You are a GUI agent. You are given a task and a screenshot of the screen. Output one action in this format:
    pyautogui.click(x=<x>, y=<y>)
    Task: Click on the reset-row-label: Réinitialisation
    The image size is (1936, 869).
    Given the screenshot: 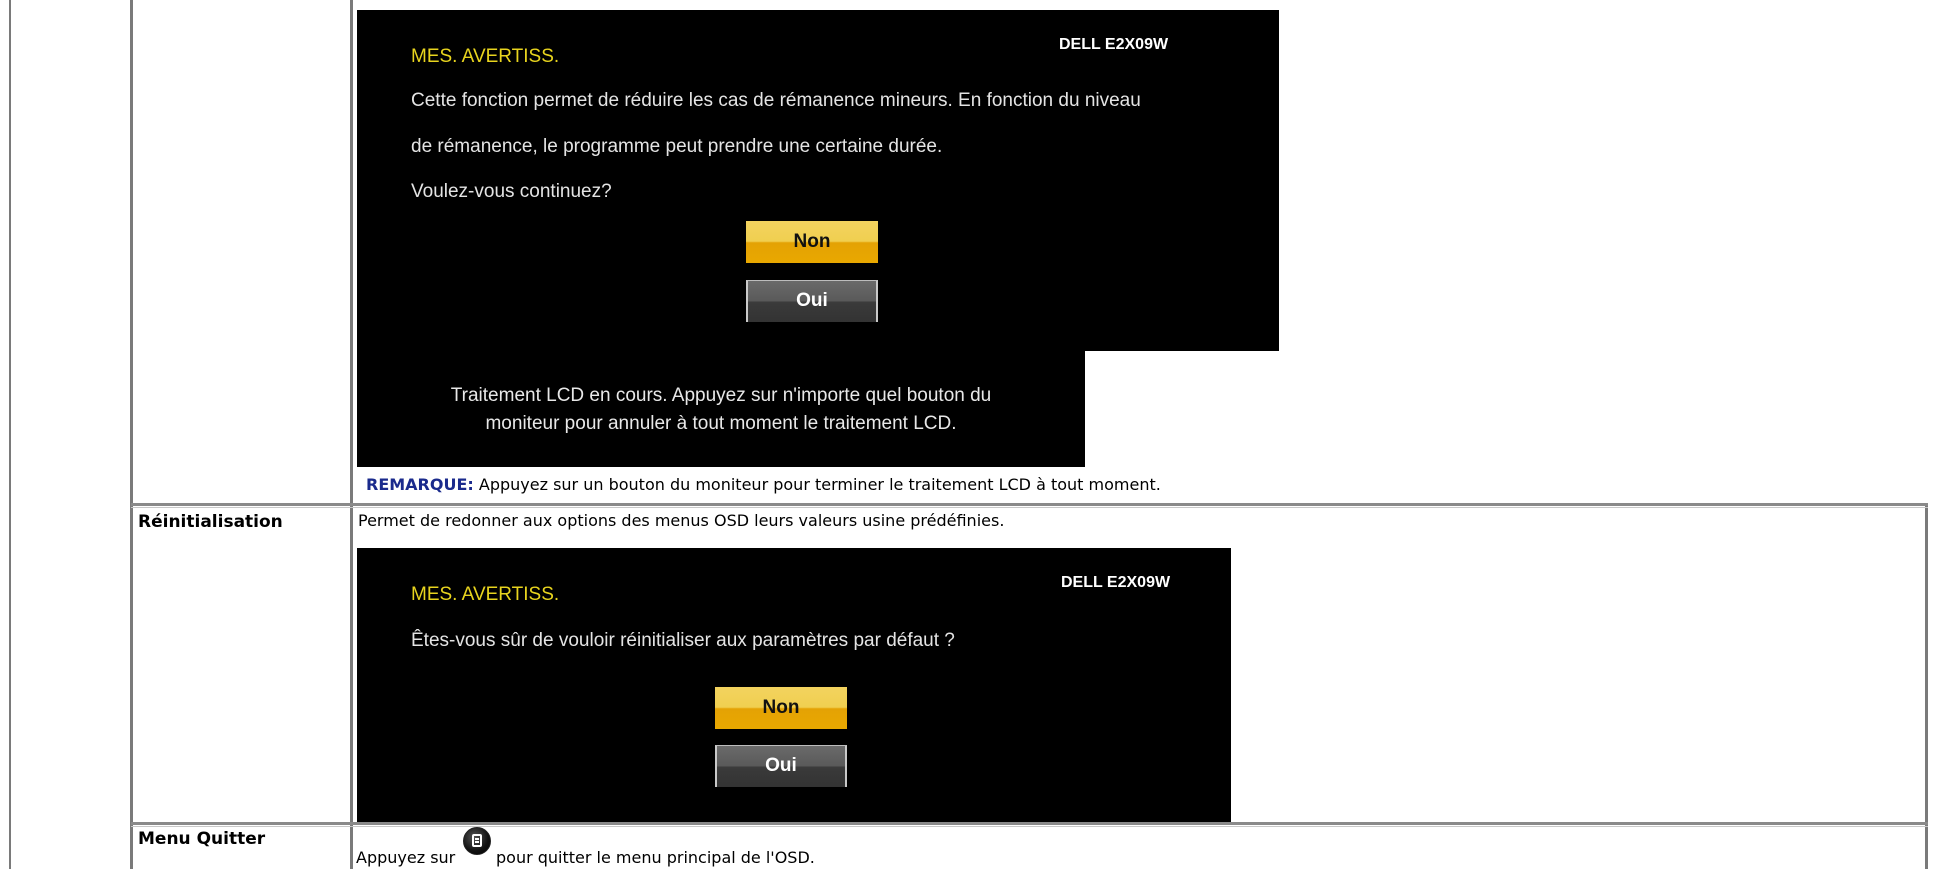 What is the action you would take?
    pyautogui.click(x=210, y=522)
    